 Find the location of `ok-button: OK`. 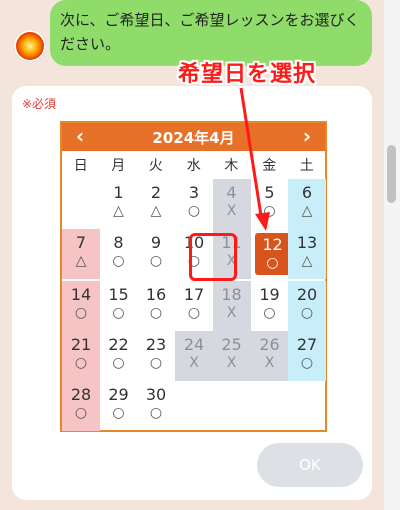

ok-button: OK is located at coordinates (310, 465).